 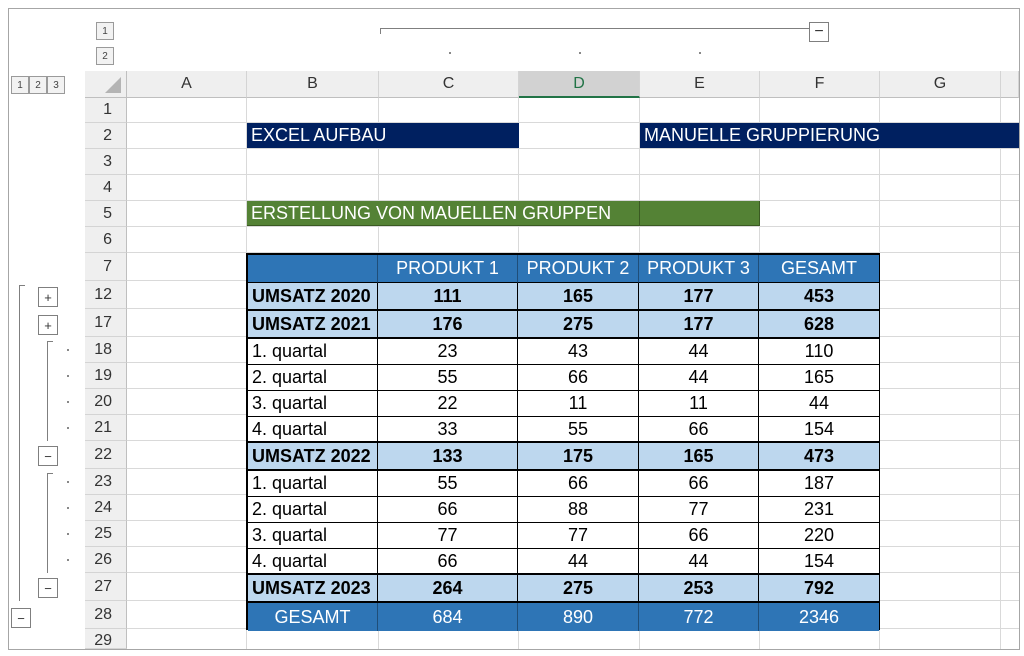 I want to click on table-cell: 628, so click(x=819, y=325).